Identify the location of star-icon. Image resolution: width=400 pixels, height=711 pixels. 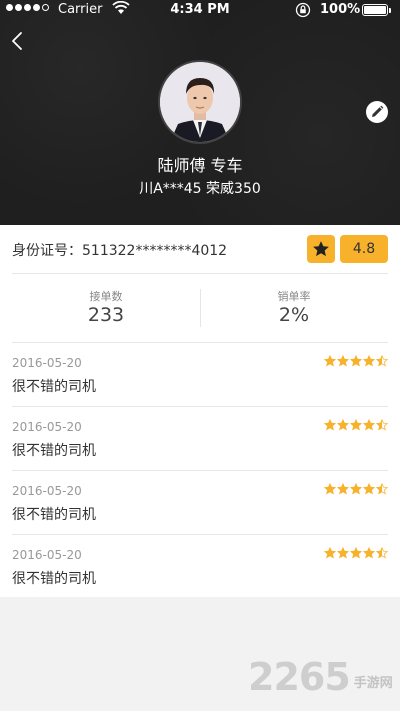
(321, 249).